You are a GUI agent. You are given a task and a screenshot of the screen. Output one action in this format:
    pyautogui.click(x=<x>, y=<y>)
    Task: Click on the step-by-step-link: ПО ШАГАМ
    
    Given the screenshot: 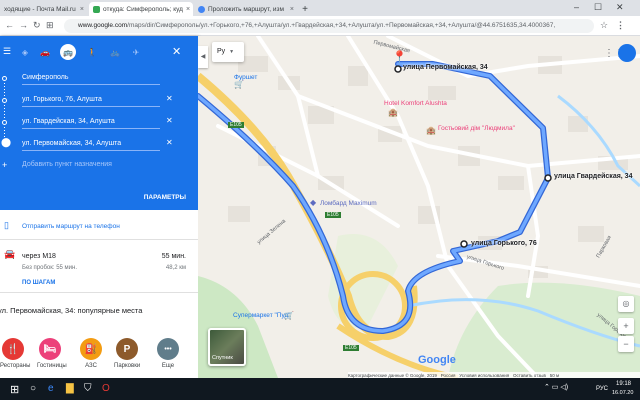 What is the action you would take?
    pyautogui.click(x=38, y=283)
    